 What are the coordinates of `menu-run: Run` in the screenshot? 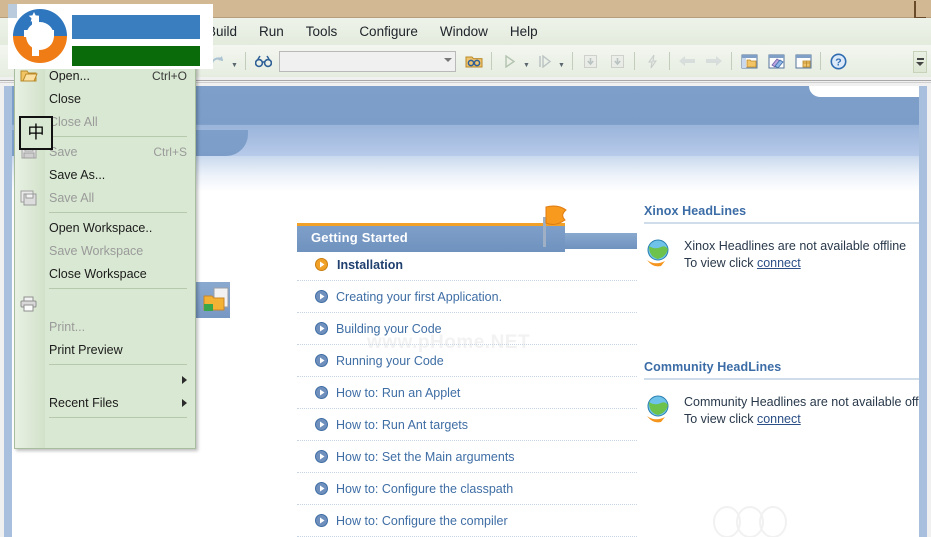 It's located at (271, 31).